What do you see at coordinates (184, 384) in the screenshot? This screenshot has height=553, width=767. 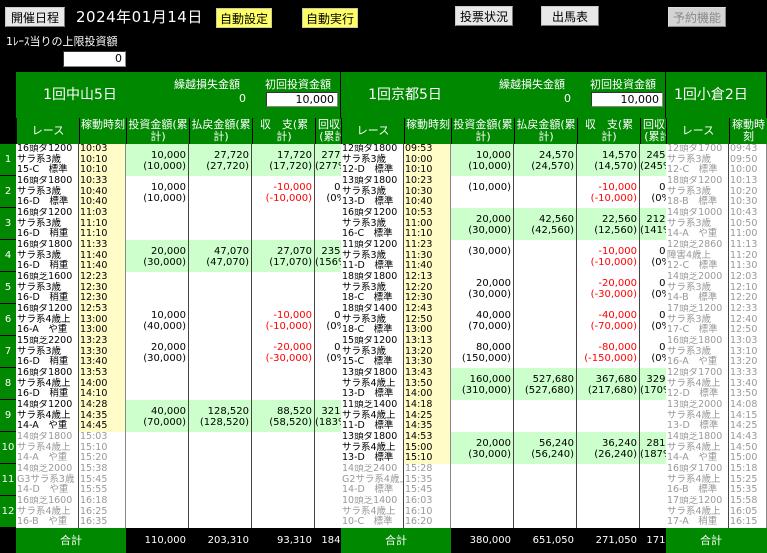 I see `race-row: 16頭ダ1800 サラ系4歳上 16-D 稍重 13:53 14:00 14:10` at bounding box center [184, 384].